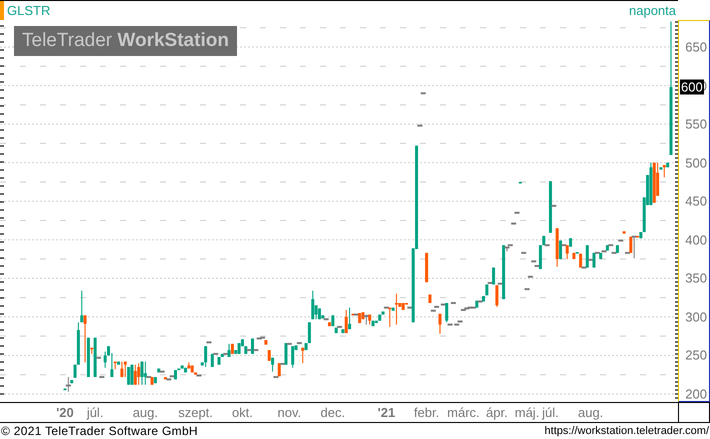  Describe the element at coordinates (195, 412) in the screenshot. I see `date-label: szept.` at that location.